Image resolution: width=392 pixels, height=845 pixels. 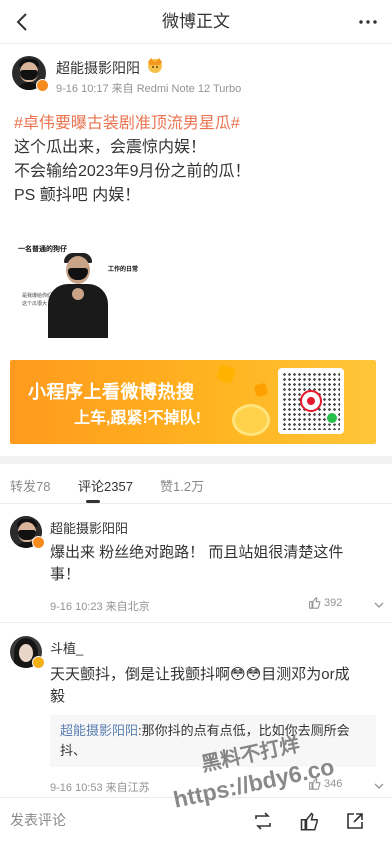 I want to click on post-meta: 9-16 10:17 来自 Redmi Note 12 Turbo, so click(x=149, y=89).